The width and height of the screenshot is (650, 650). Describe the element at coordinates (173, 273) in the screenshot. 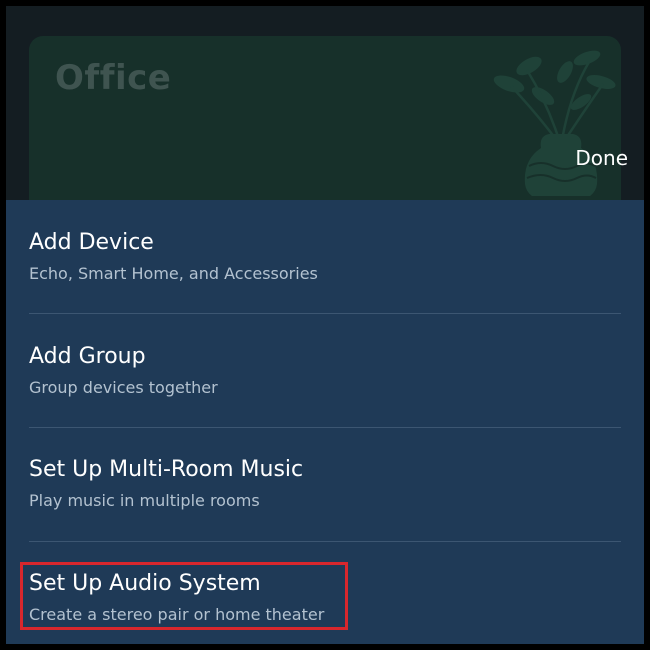

I see `add-device-subtitle: Echo, Smart Home, and Accessories` at that location.